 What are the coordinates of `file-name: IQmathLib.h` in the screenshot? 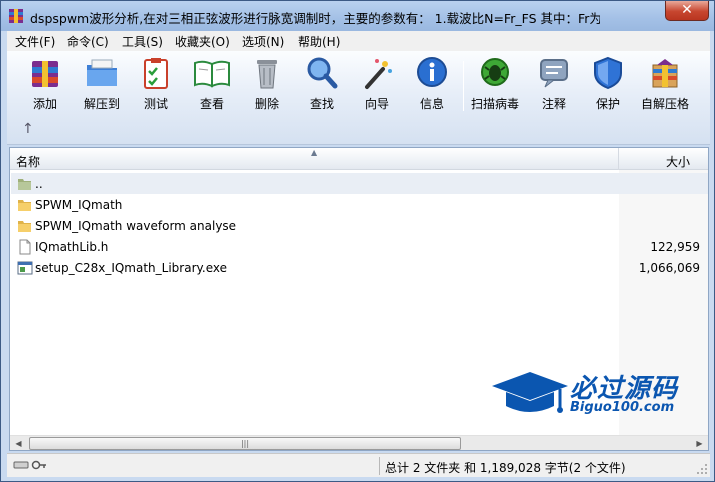 It's located at (72, 247).